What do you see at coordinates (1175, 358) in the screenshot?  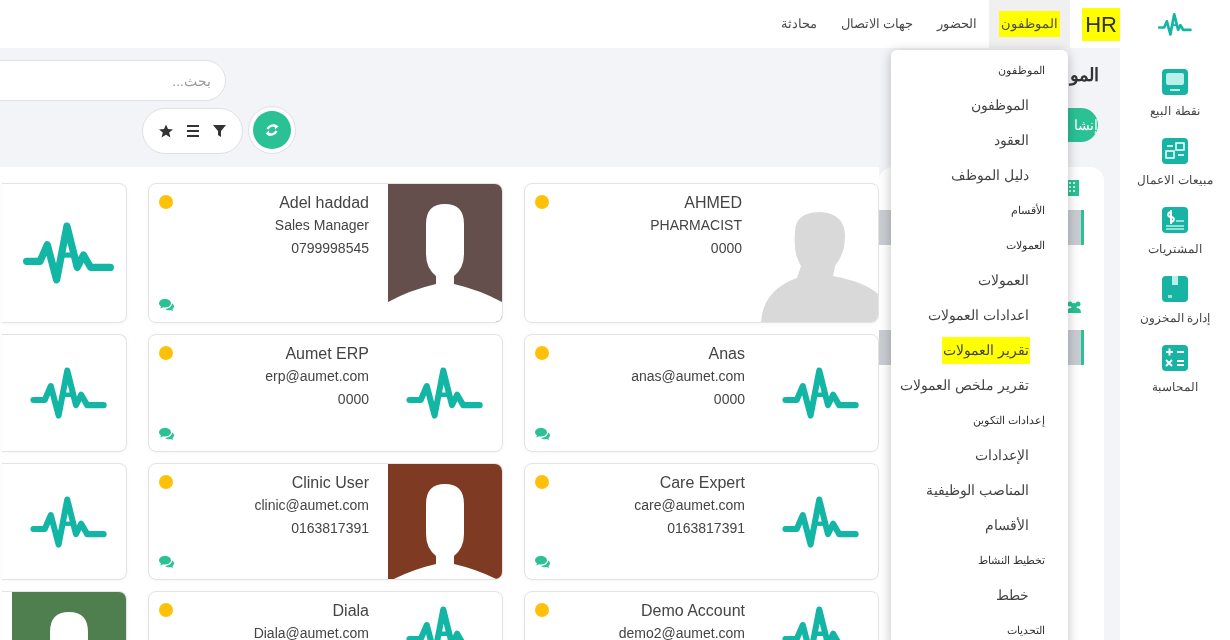 I see `calculator-icon` at bounding box center [1175, 358].